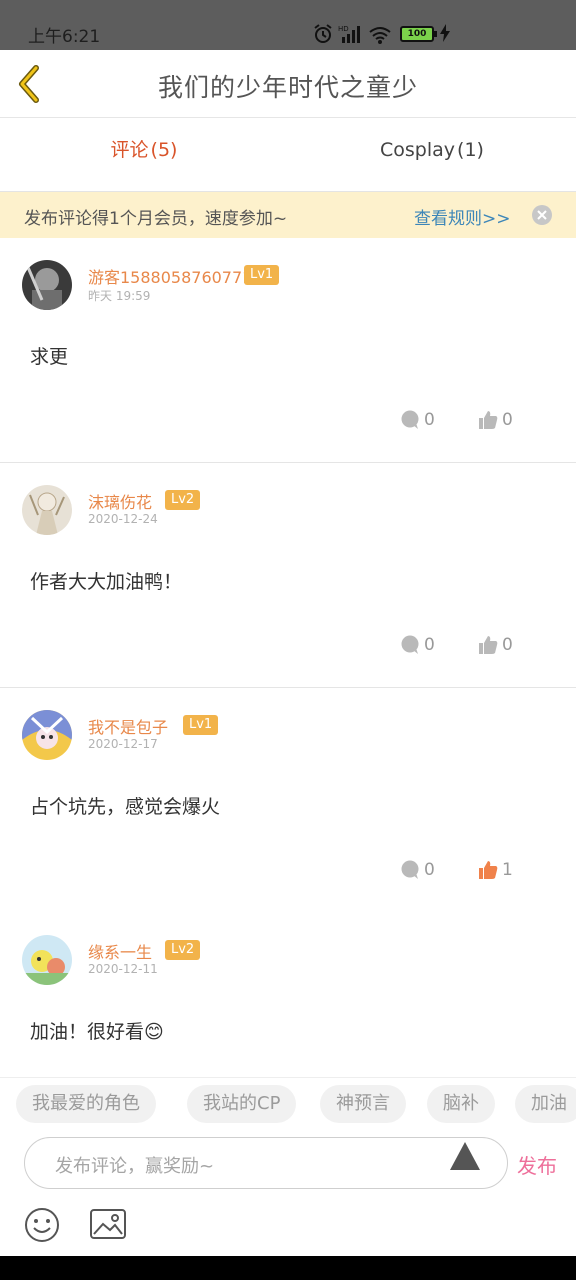  Describe the element at coordinates (462, 216) in the screenshot. I see `view-rules-link: 查看规则>>` at that location.